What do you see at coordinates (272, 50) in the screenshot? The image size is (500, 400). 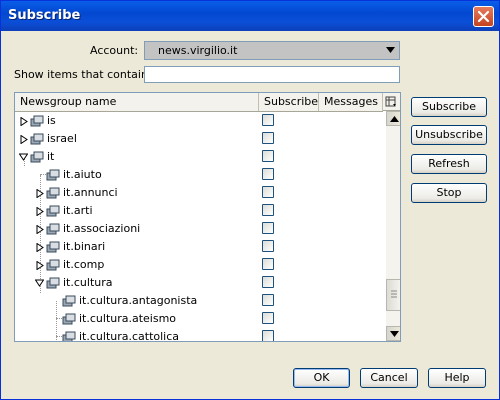 I see `account-dropdown: news.virgilio.it` at bounding box center [272, 50].